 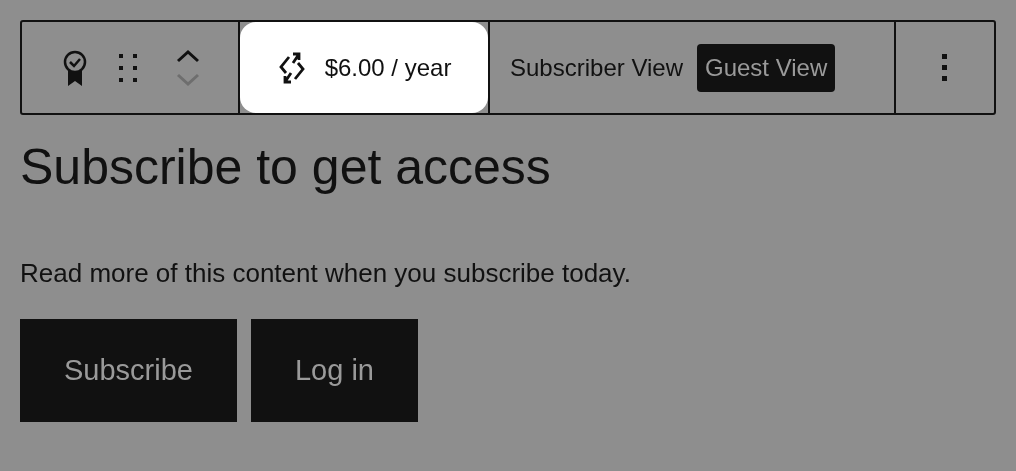 I want to click on subscribe-button: Subscribe, so click(x=128, y=370).